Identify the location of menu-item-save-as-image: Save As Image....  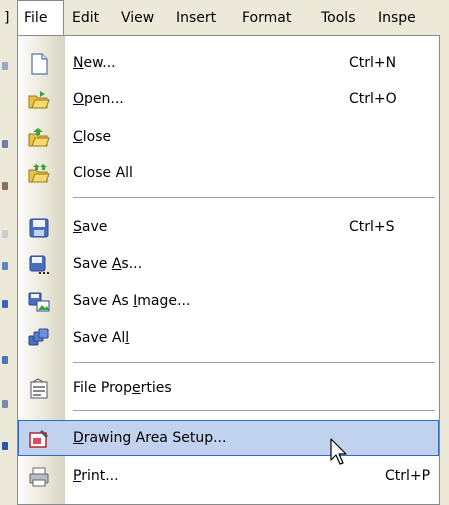
(228, 301).